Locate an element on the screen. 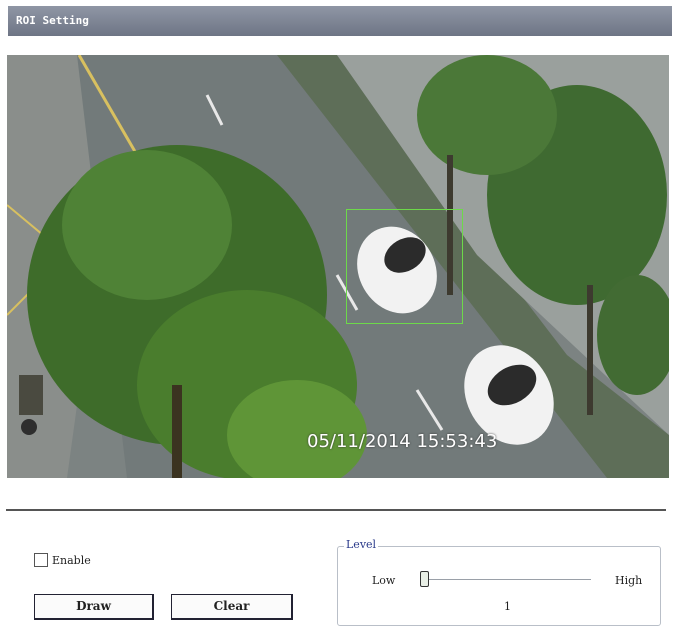 This screenshot has width=676, height=631. checkbox-icon is located at coordinates (41, 560).